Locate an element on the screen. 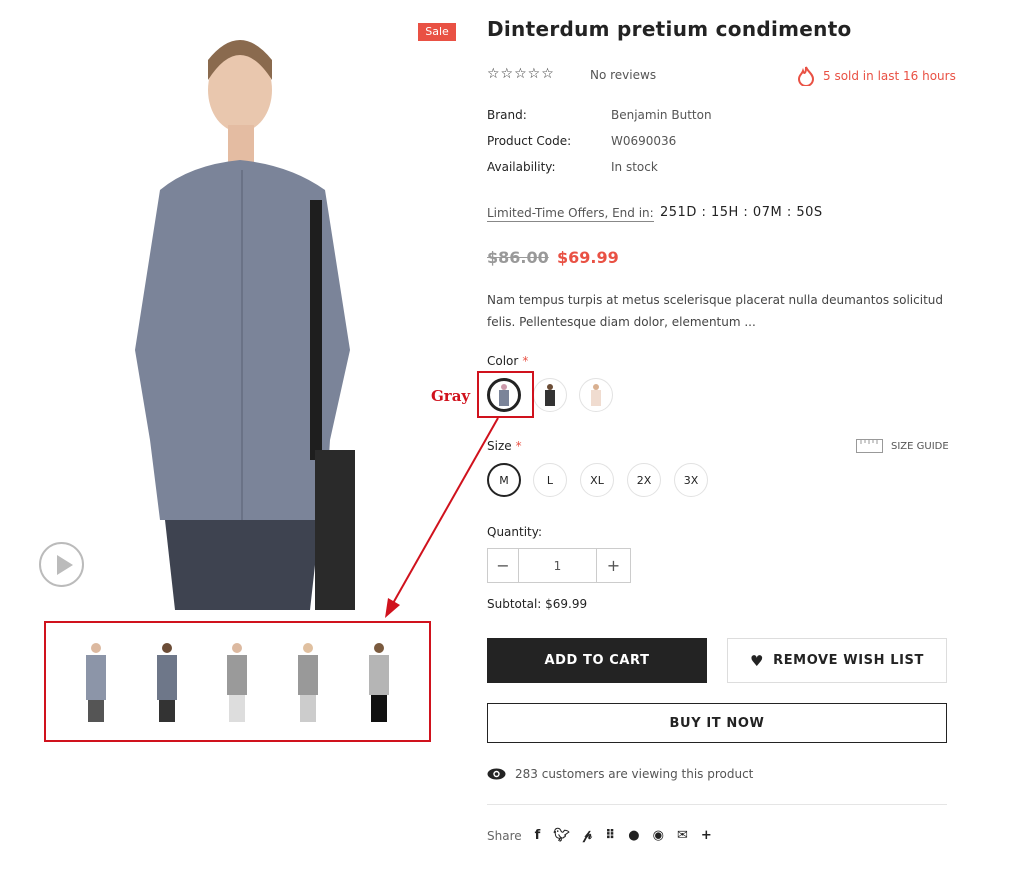 The image size is (1036, 875). pinterest-icon: 𝓅 is located at coordinates (587, 835).